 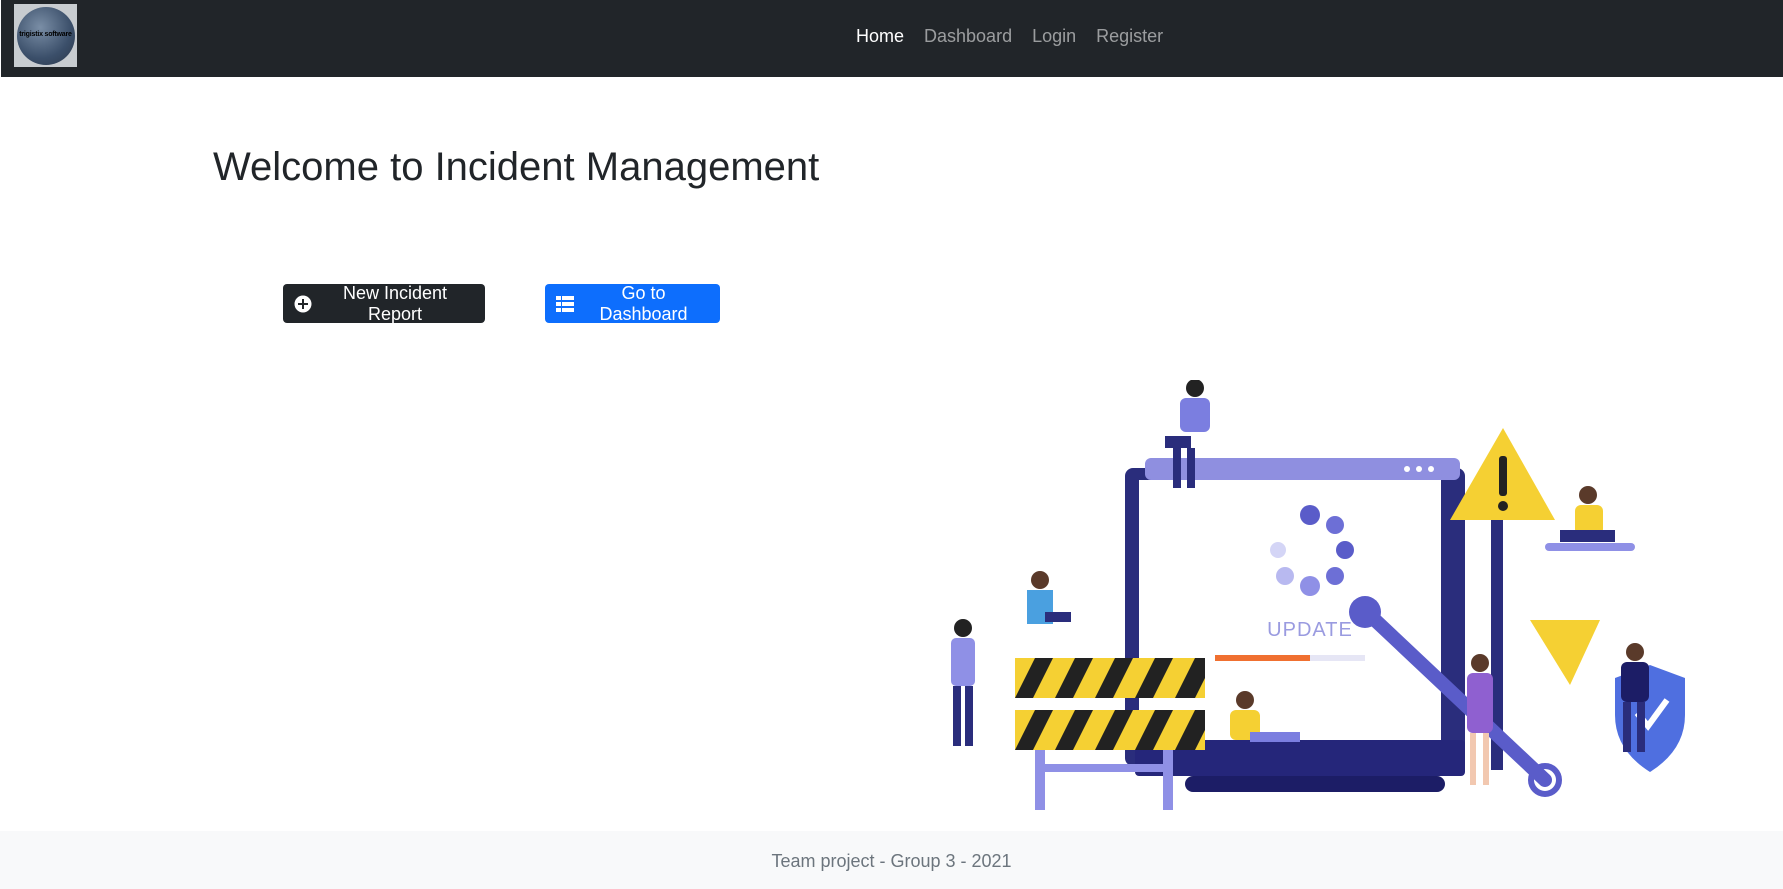 I want to click on nav-link-home: Home, so click(x=880, y=36).